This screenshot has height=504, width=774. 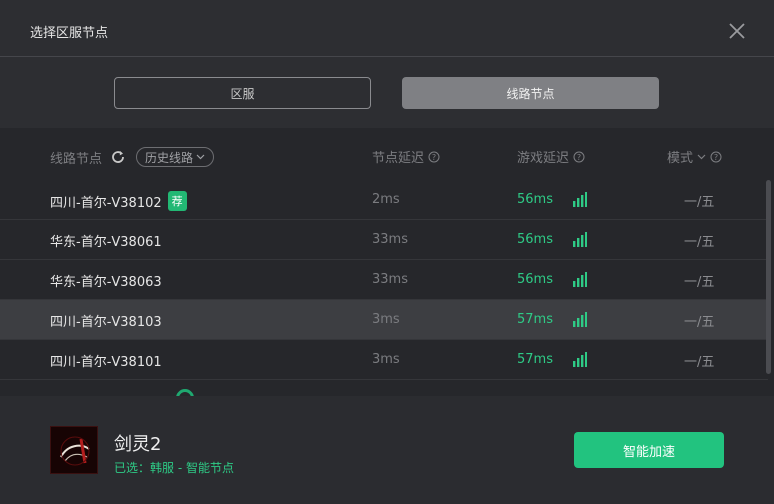 What do you see at coordinates (132, 157) in the screenshot?
I see `node-column-header: 线路节点 历史线路` at bounding box center [132, 157].